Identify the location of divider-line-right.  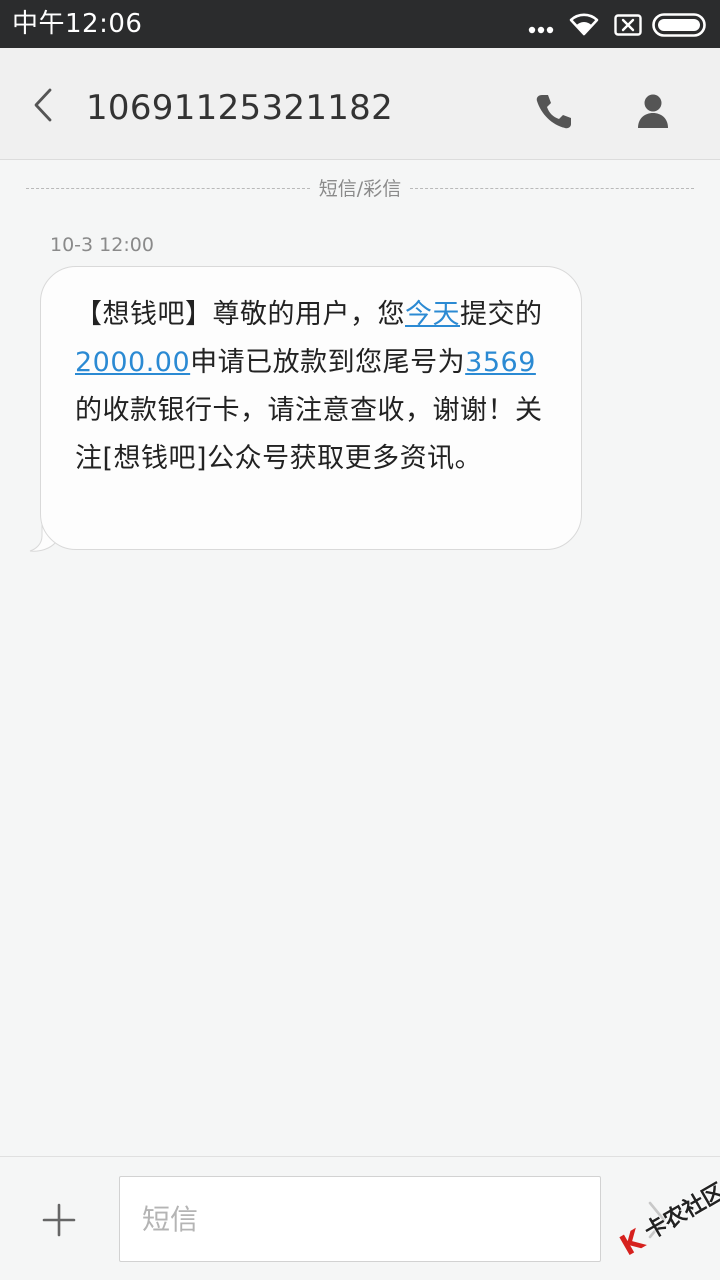
(552, 188).